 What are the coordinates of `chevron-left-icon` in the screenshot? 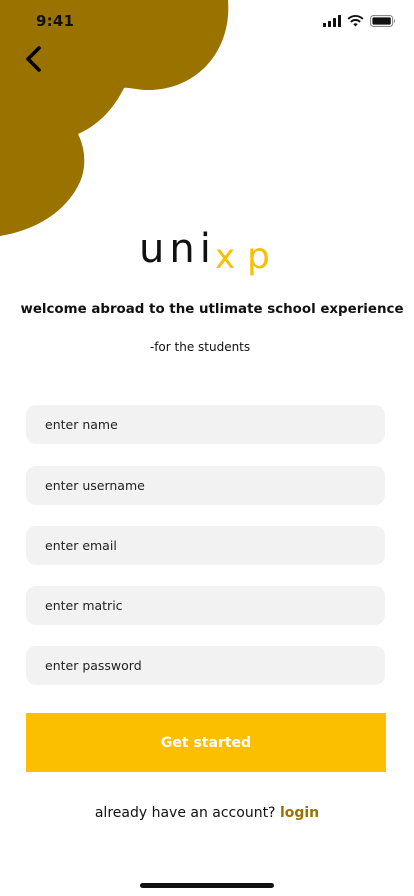 It's located at (33, 59).